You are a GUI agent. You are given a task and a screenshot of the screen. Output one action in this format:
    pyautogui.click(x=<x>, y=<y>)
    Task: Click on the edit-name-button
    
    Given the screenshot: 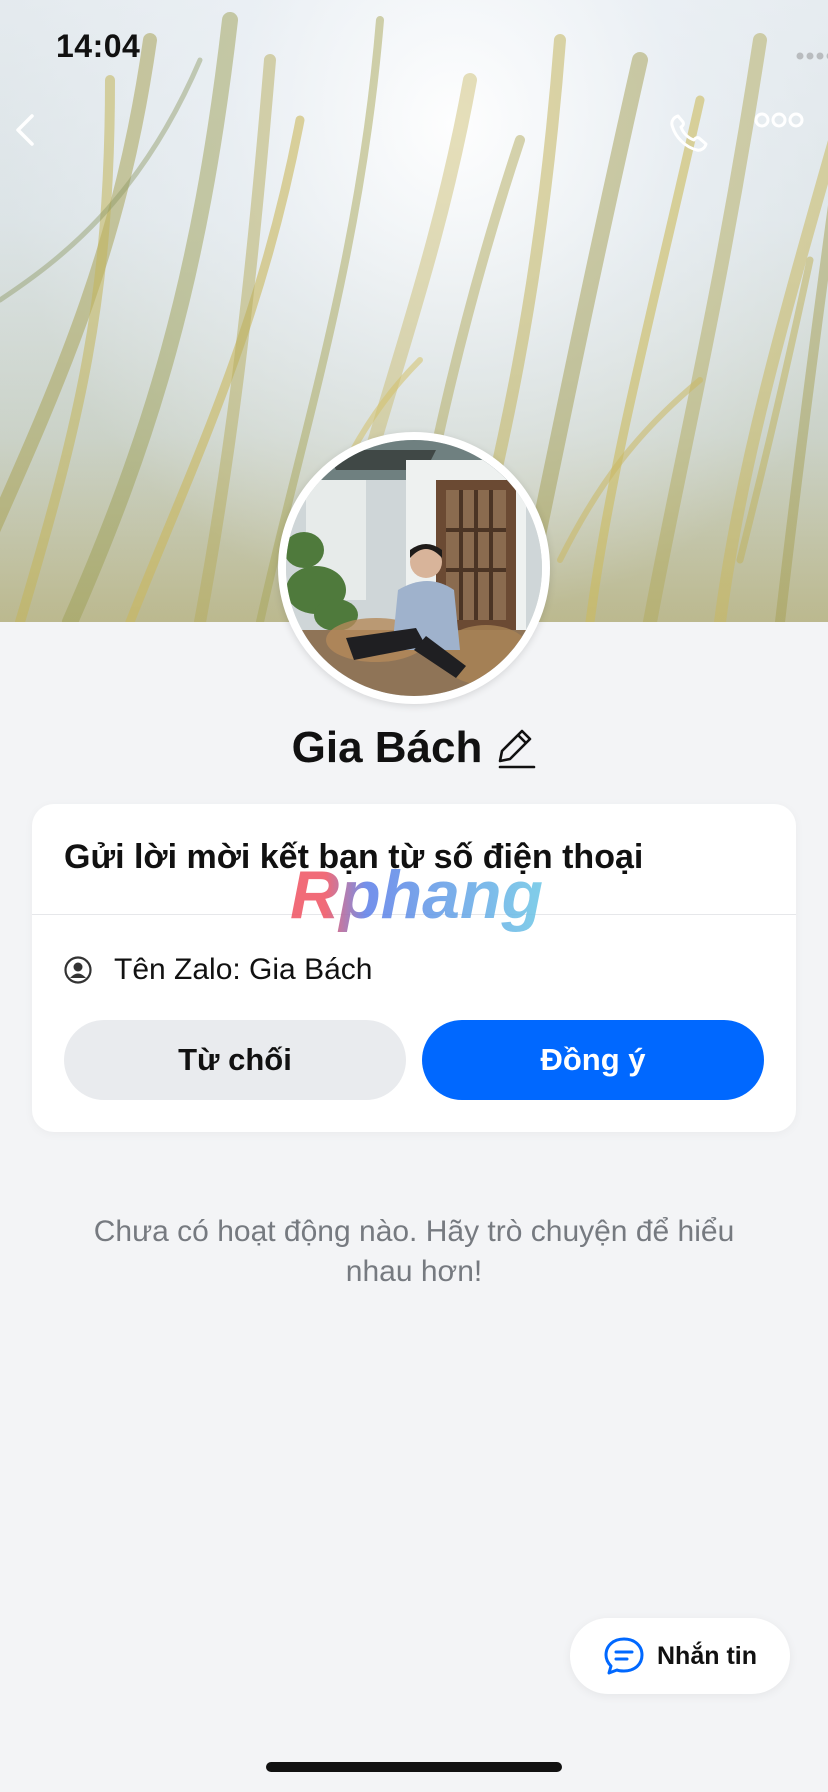 What is the action you would take?
    pyautogui.click(x=517, y=748)
    